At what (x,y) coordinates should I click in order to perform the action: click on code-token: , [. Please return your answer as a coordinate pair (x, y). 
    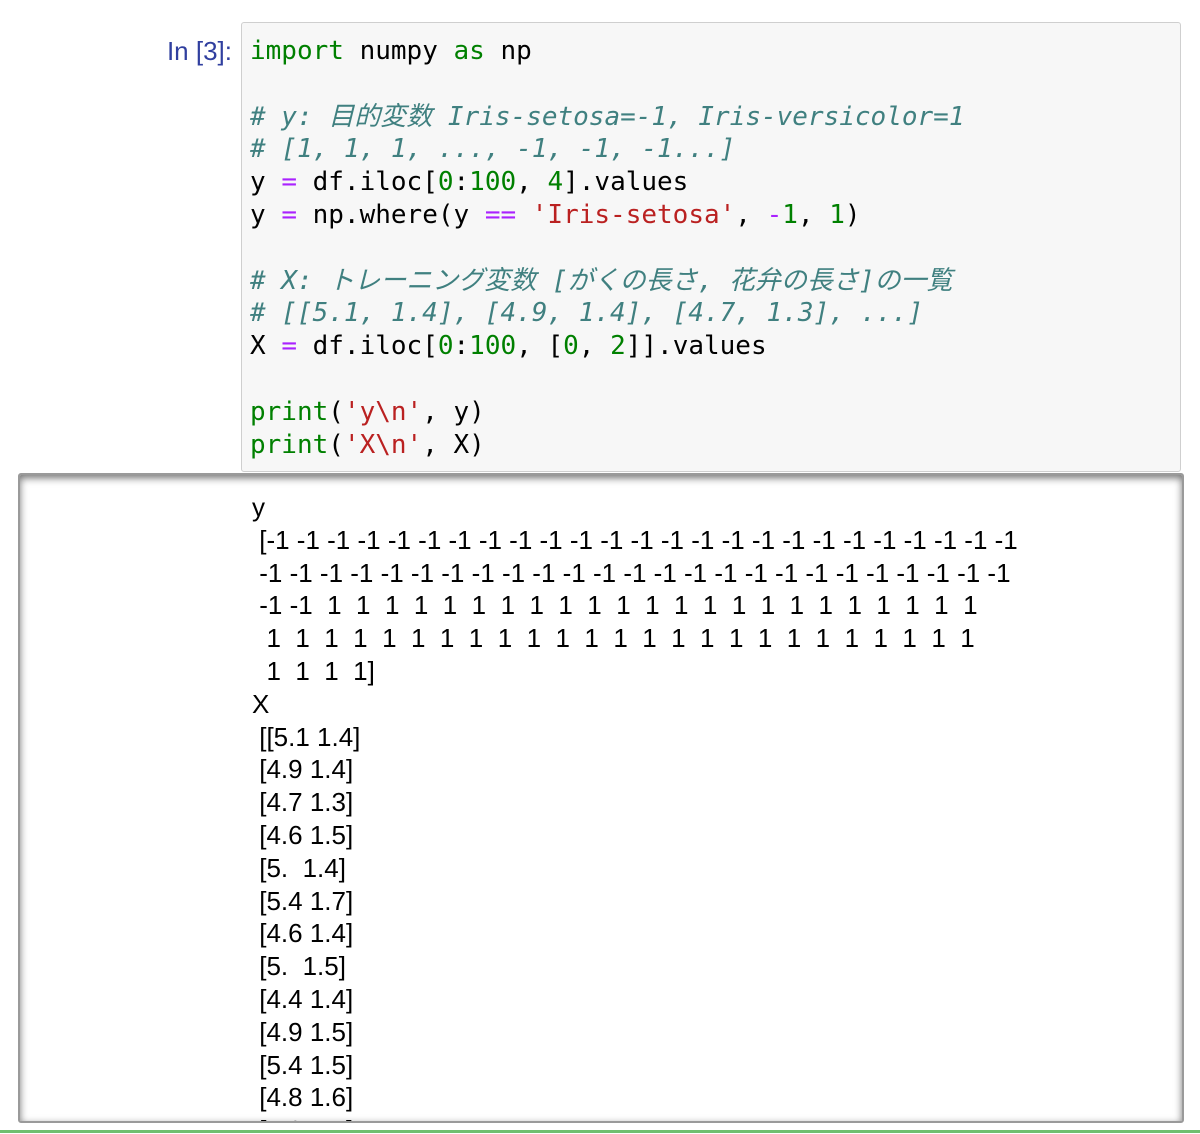
    Looking at the image, I should click on (540, 346).